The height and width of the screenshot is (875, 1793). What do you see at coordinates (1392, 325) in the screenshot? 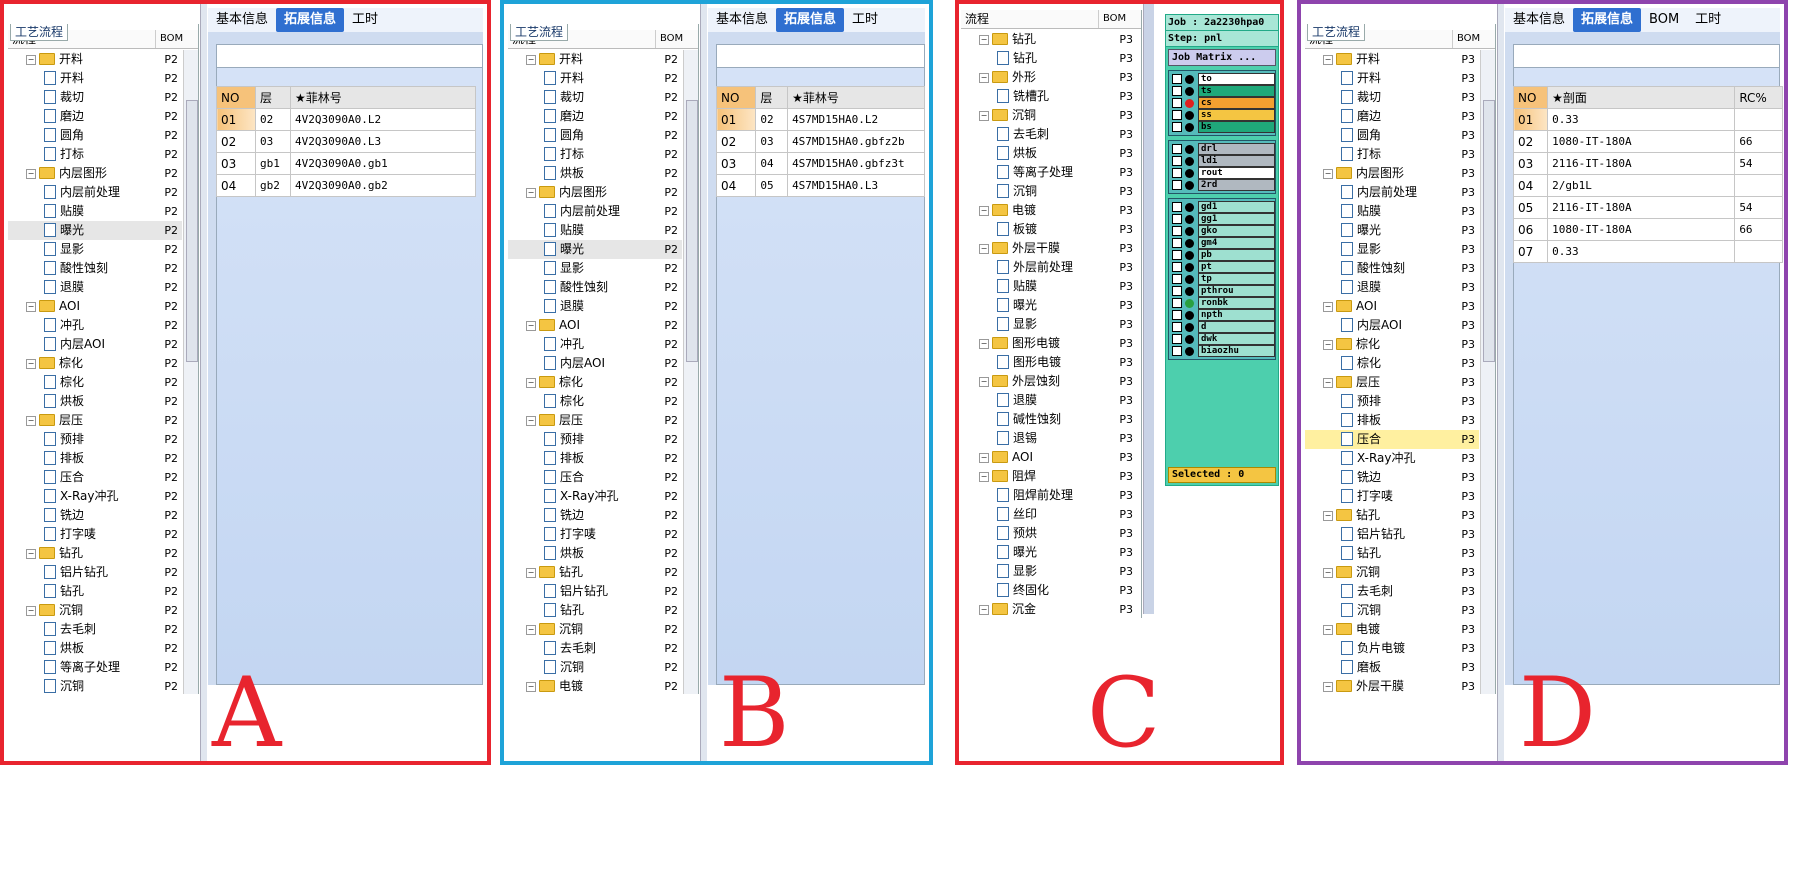
I see `tree-leaf-node: 内层AOI P3` at bounding box center [1392, 325].